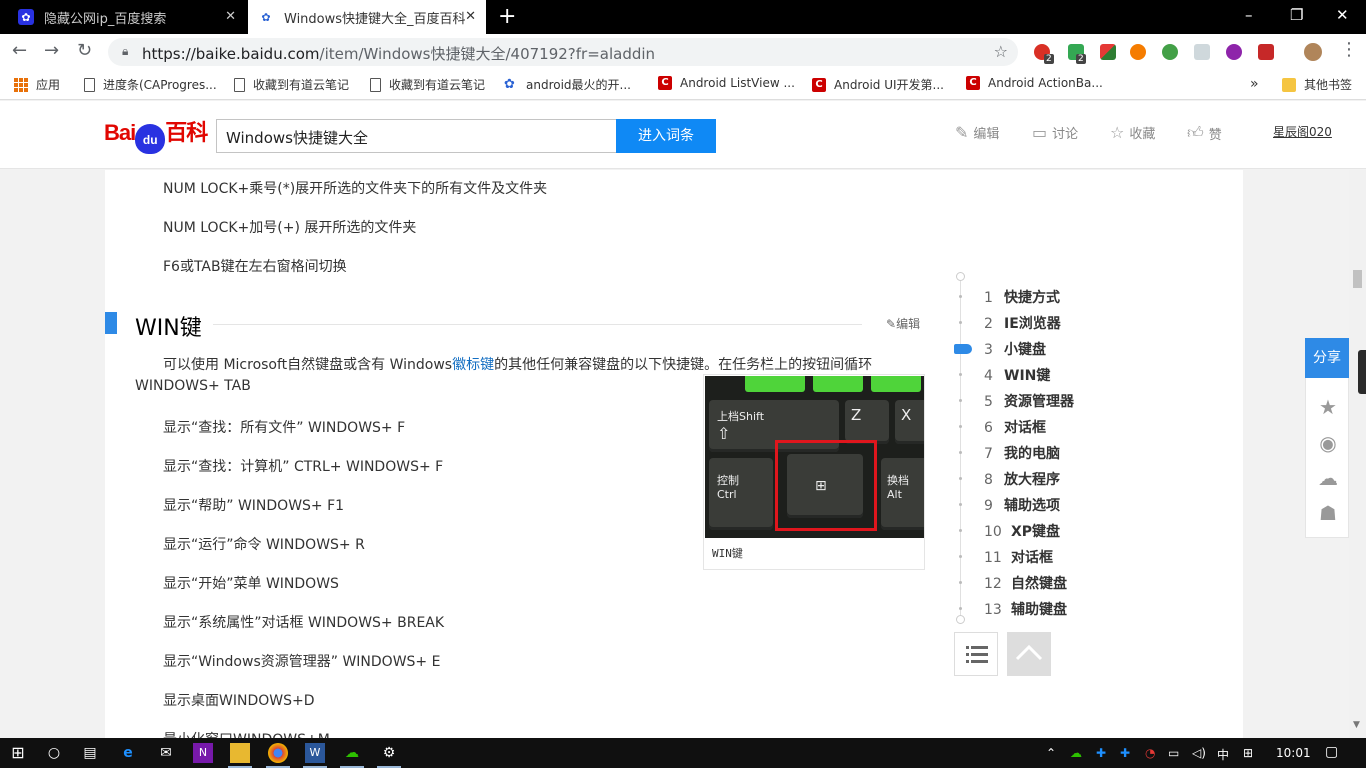 This screenshot has width=1366, height=768. What do you see at coordinates (1017, 375) in the screenshot?
I see `catalog-item: 4 WIN键` at bounding box center [1017, 375].